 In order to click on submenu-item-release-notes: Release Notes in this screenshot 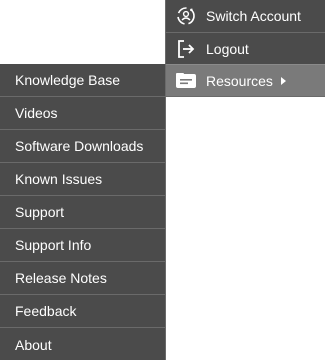, I will do `click(82, 278)`.